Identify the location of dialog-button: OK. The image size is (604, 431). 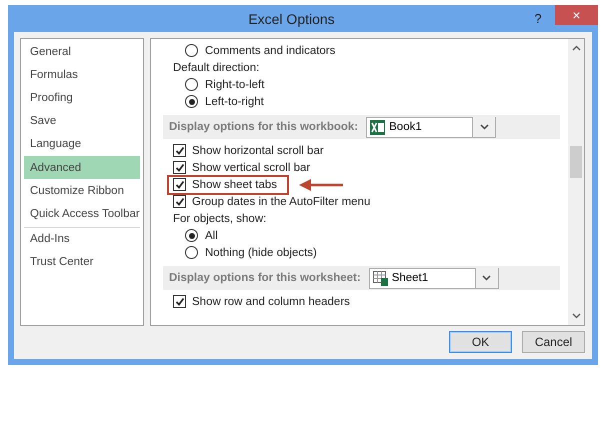
(480, 342).